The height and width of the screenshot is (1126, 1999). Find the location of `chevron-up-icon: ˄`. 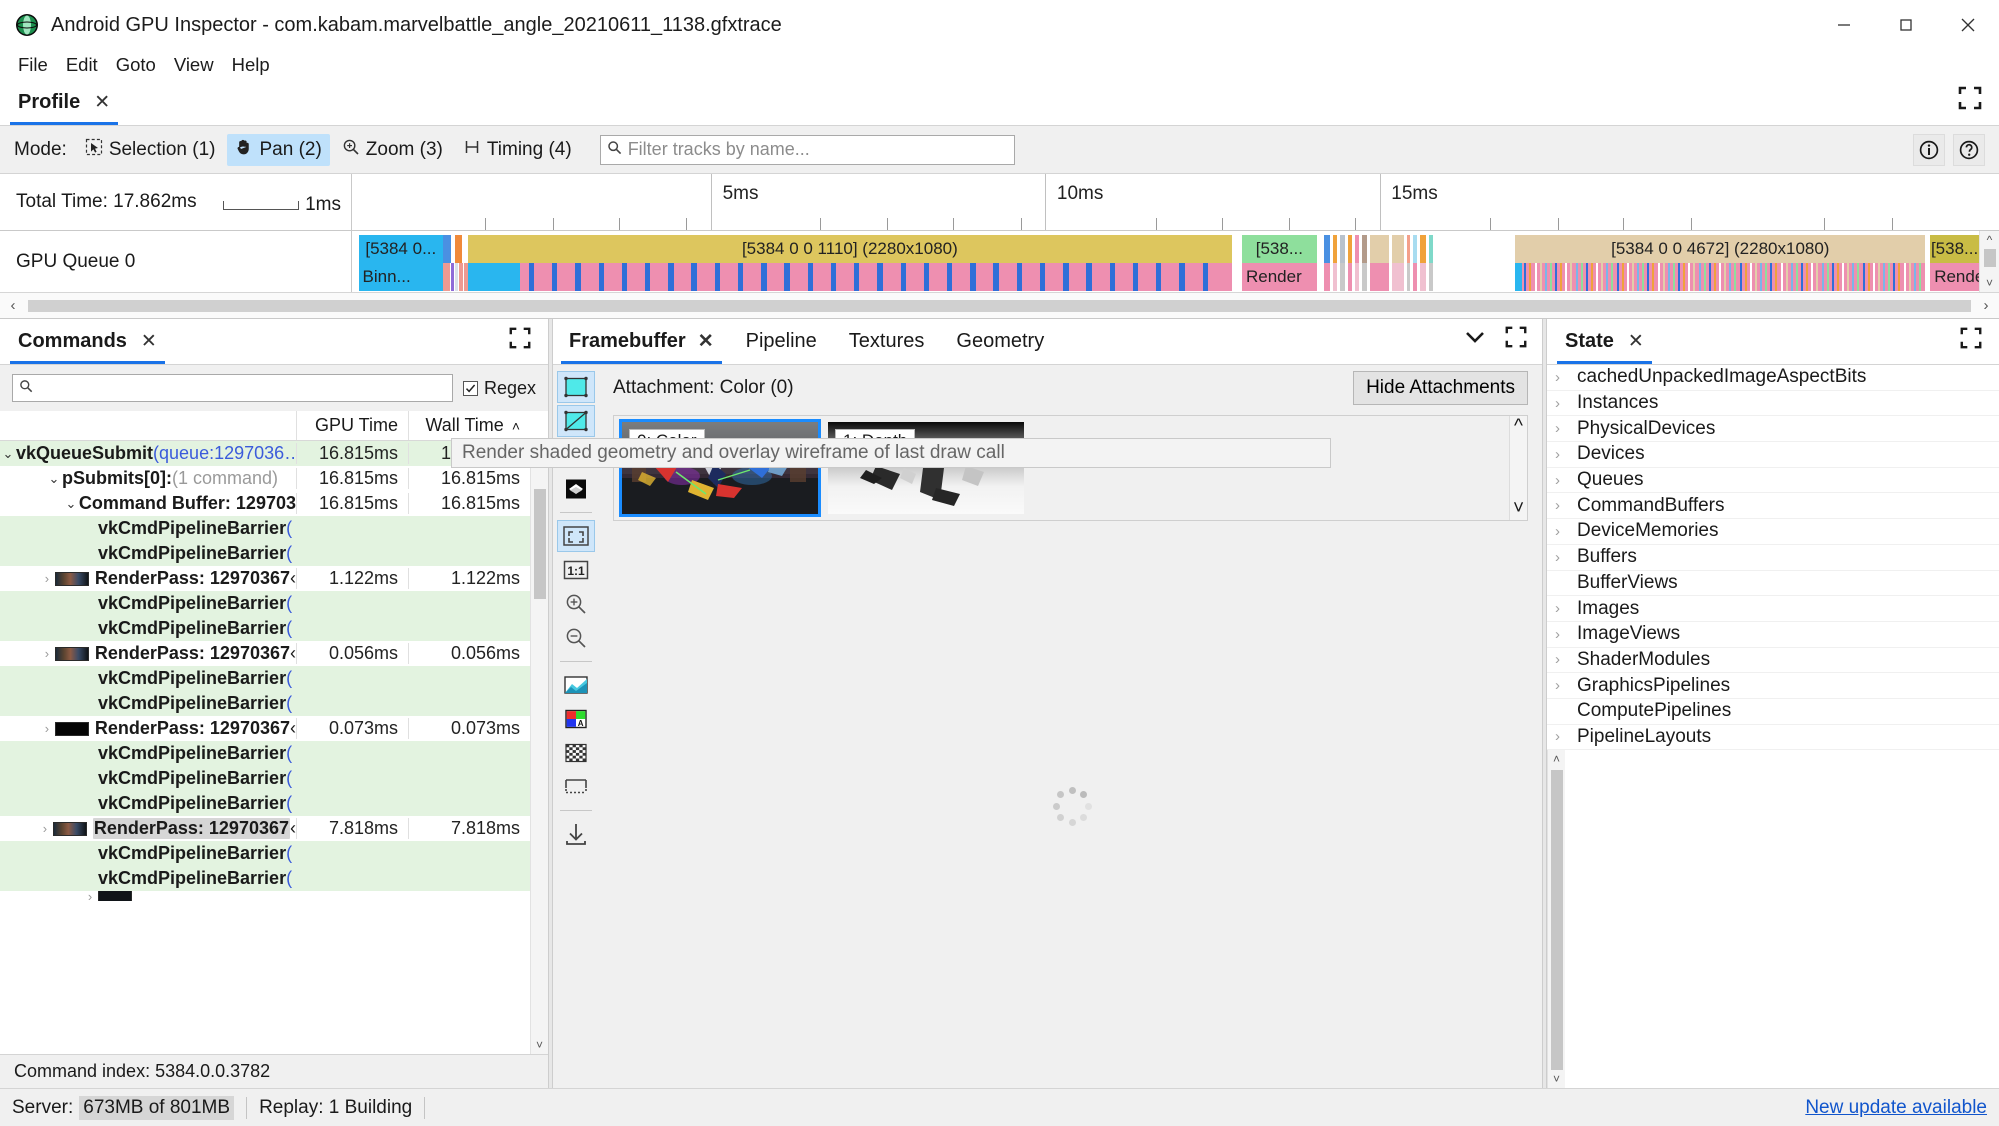

chevron-up-icon: ˄ is located at coordinates (1556, 759).